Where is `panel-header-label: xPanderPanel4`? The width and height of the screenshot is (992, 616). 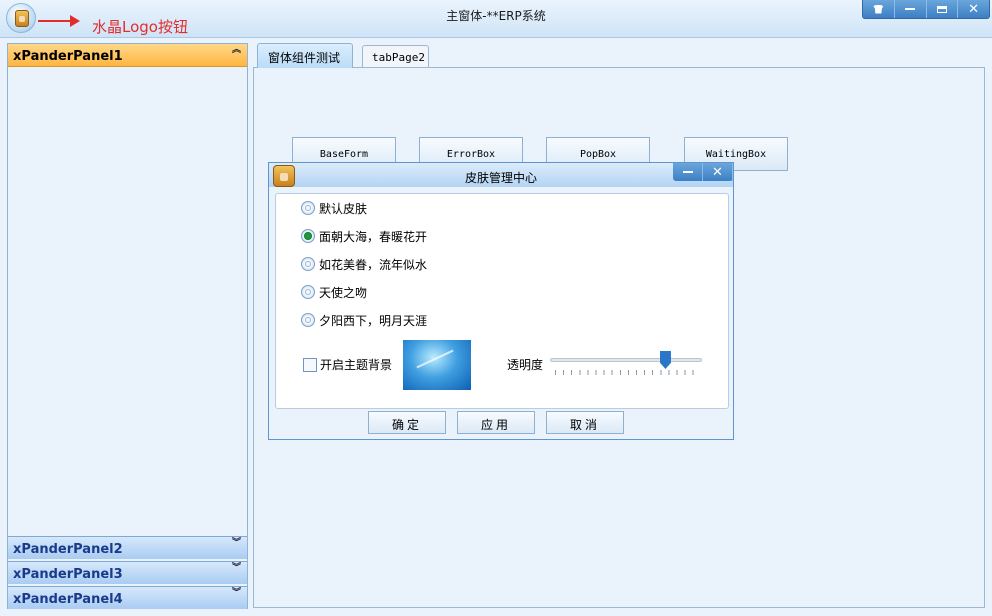
panel-header-label: xPanderPanel4 is located at coordinates (68, 599).